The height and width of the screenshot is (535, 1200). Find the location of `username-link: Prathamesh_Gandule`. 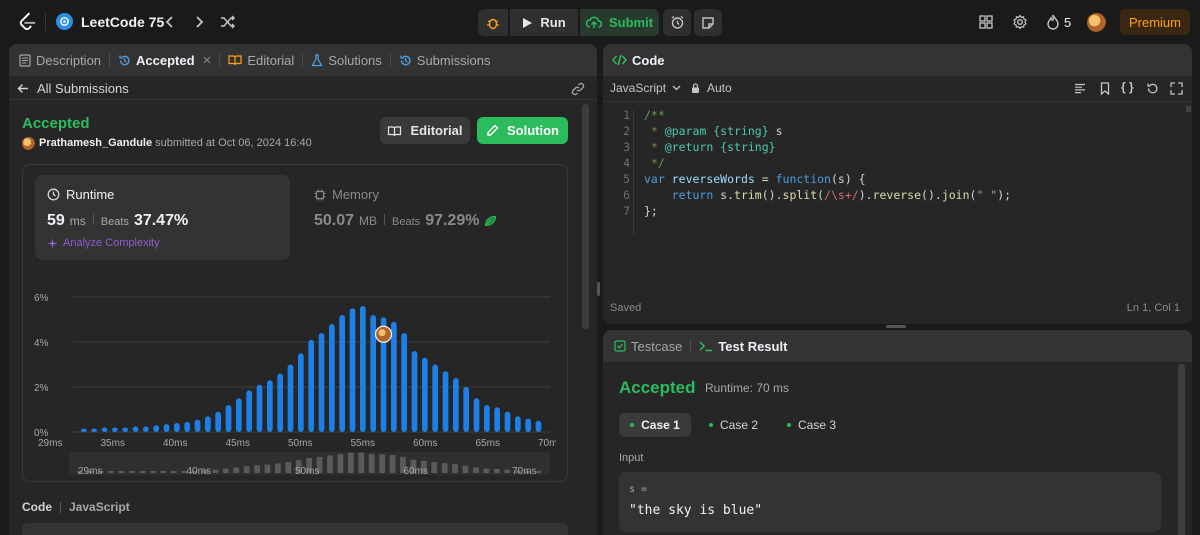

username-link: Prathamesh_Gandule is located at coordinates (95, 143).